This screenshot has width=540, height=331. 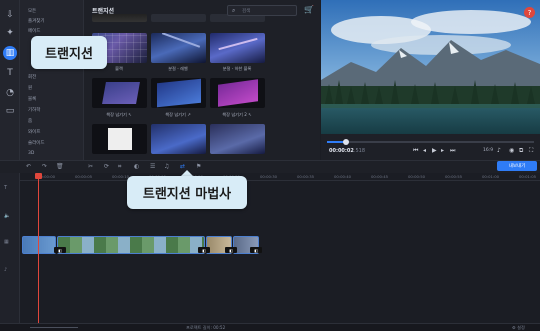 I want to click on titles-icon: T, so click(x=10, y=73).